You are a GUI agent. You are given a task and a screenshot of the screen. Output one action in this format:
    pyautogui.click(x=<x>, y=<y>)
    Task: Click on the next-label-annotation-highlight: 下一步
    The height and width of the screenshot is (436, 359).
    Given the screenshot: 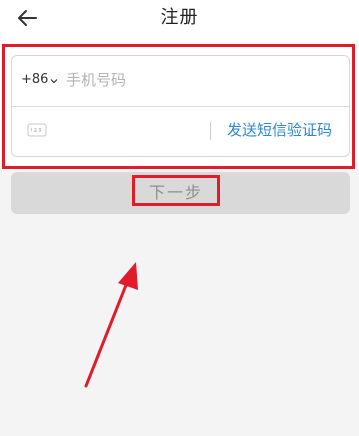 What is the action you would take?
    pyautogui.click(x=176, y=190)
    